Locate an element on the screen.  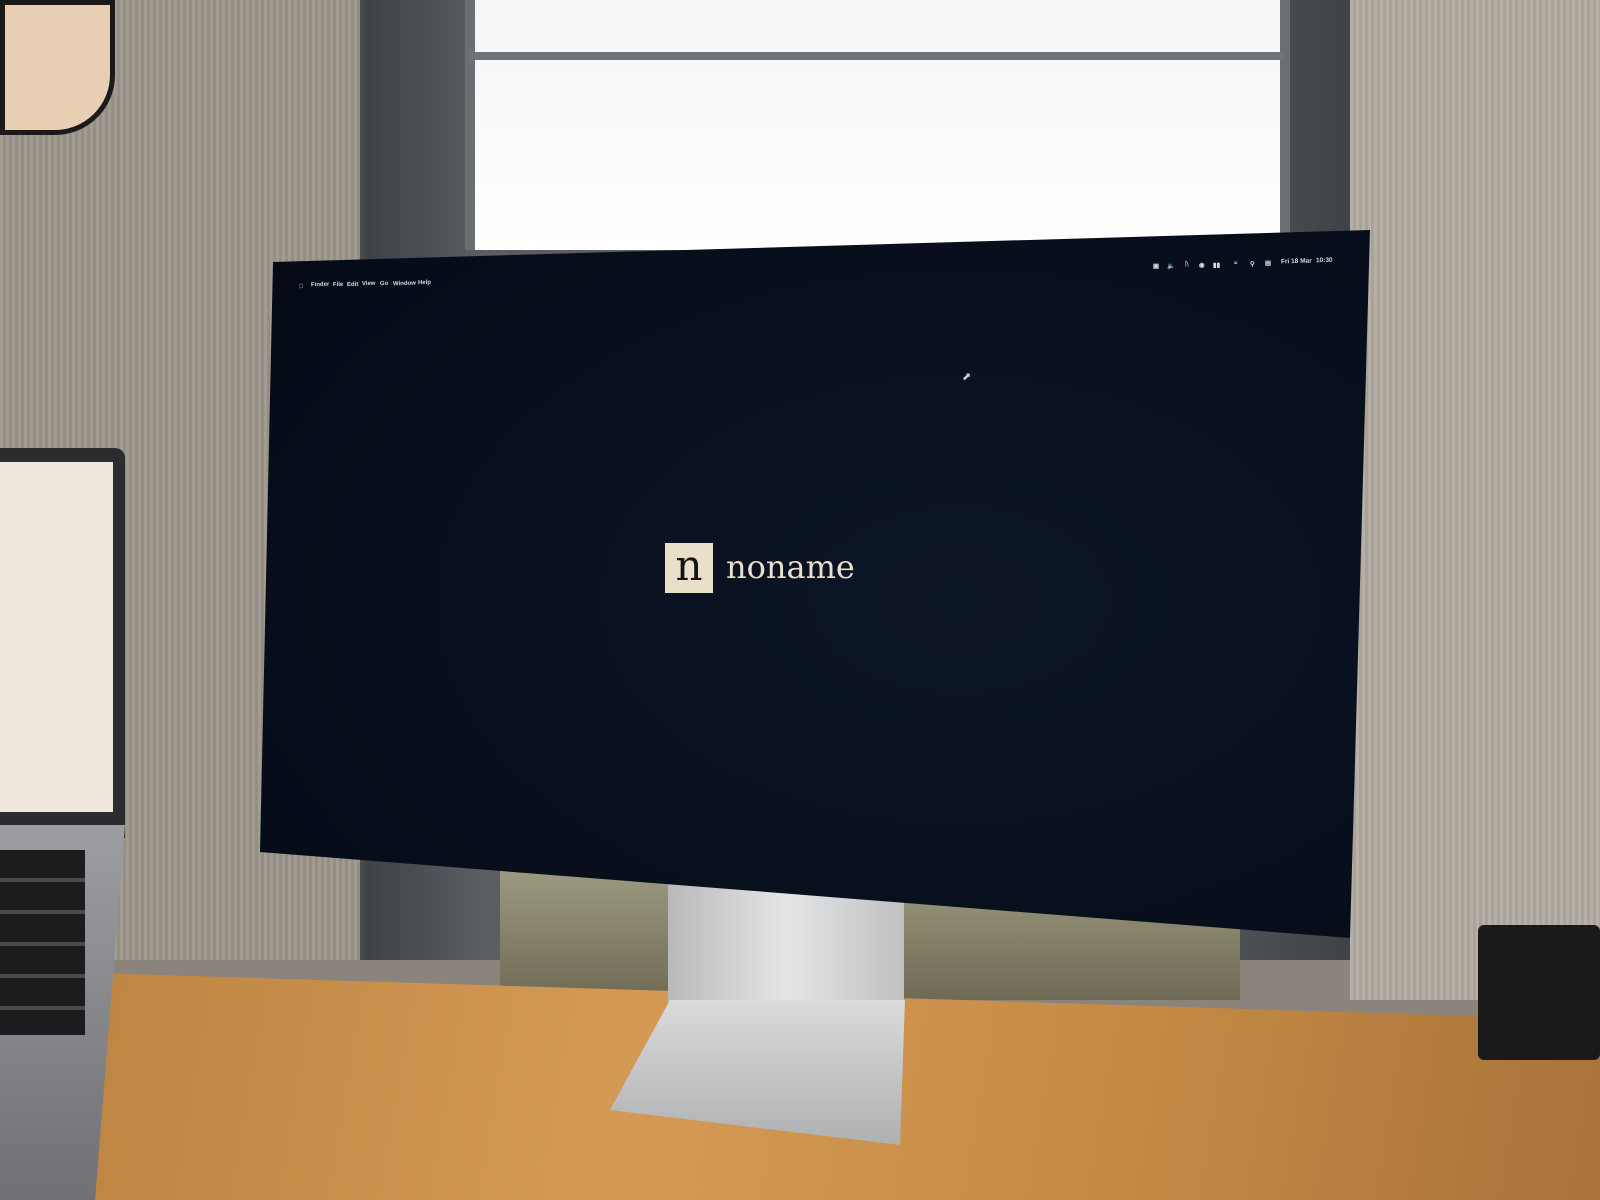
bluetooth-icon: ᚢ is located at coordinates (1187, 264).